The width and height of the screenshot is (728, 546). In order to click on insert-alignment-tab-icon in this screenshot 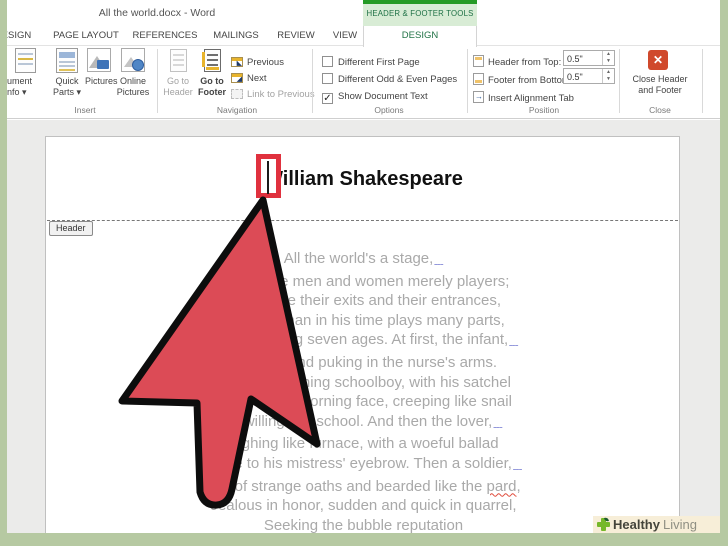, I will do `click(478, 97)`.